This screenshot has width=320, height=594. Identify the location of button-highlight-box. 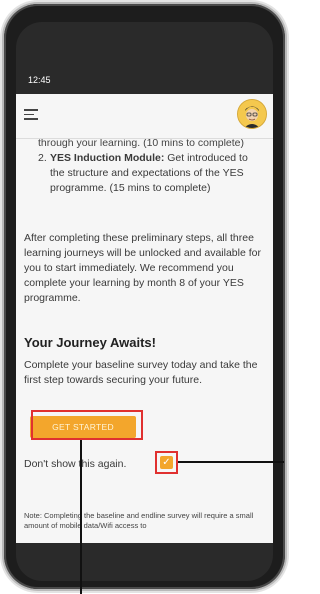
(87, 425).